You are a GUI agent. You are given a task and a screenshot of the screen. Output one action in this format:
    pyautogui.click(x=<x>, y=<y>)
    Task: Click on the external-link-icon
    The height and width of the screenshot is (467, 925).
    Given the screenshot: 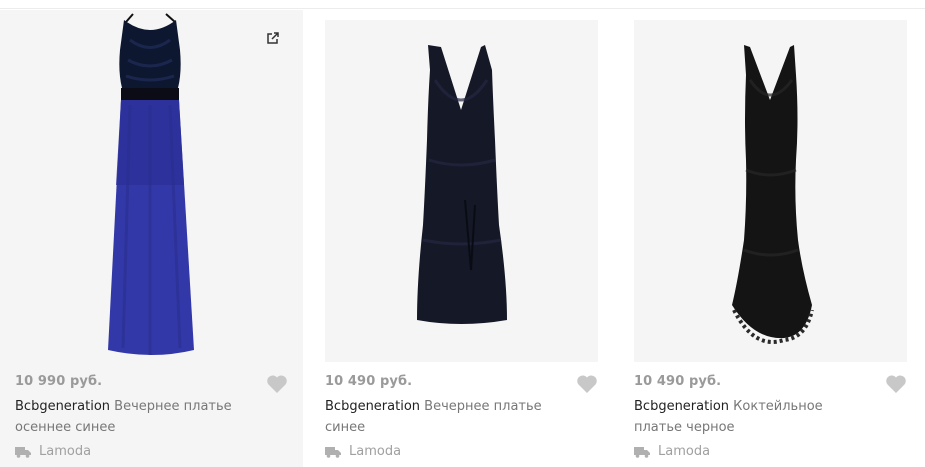 What is the action you would take?
    pyautogui.click(x=273, y=37)
    